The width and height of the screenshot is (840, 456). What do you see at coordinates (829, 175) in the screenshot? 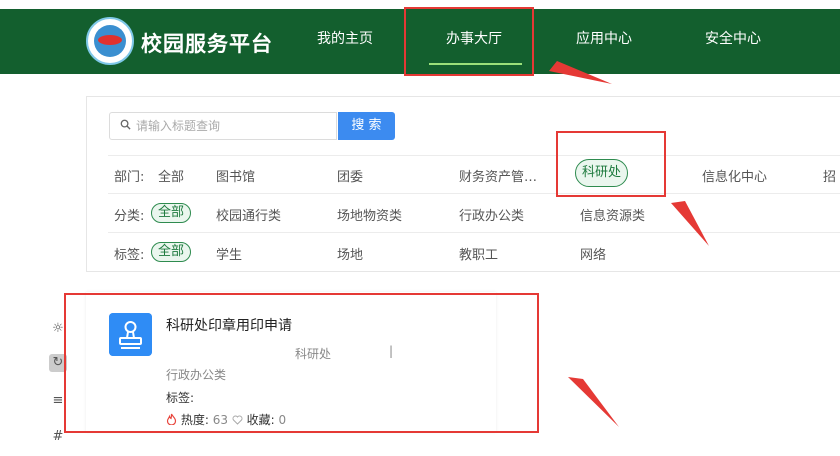
I see `department-admissions: 招` at bounding box center [829, 175].